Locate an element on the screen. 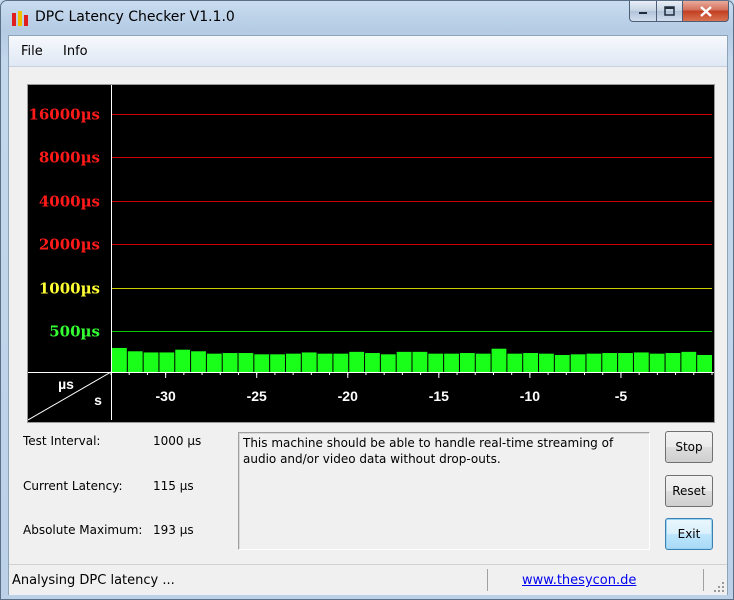 This screenshot has height=600, width=734. minimize-icon is located at coordinates (643, 13).